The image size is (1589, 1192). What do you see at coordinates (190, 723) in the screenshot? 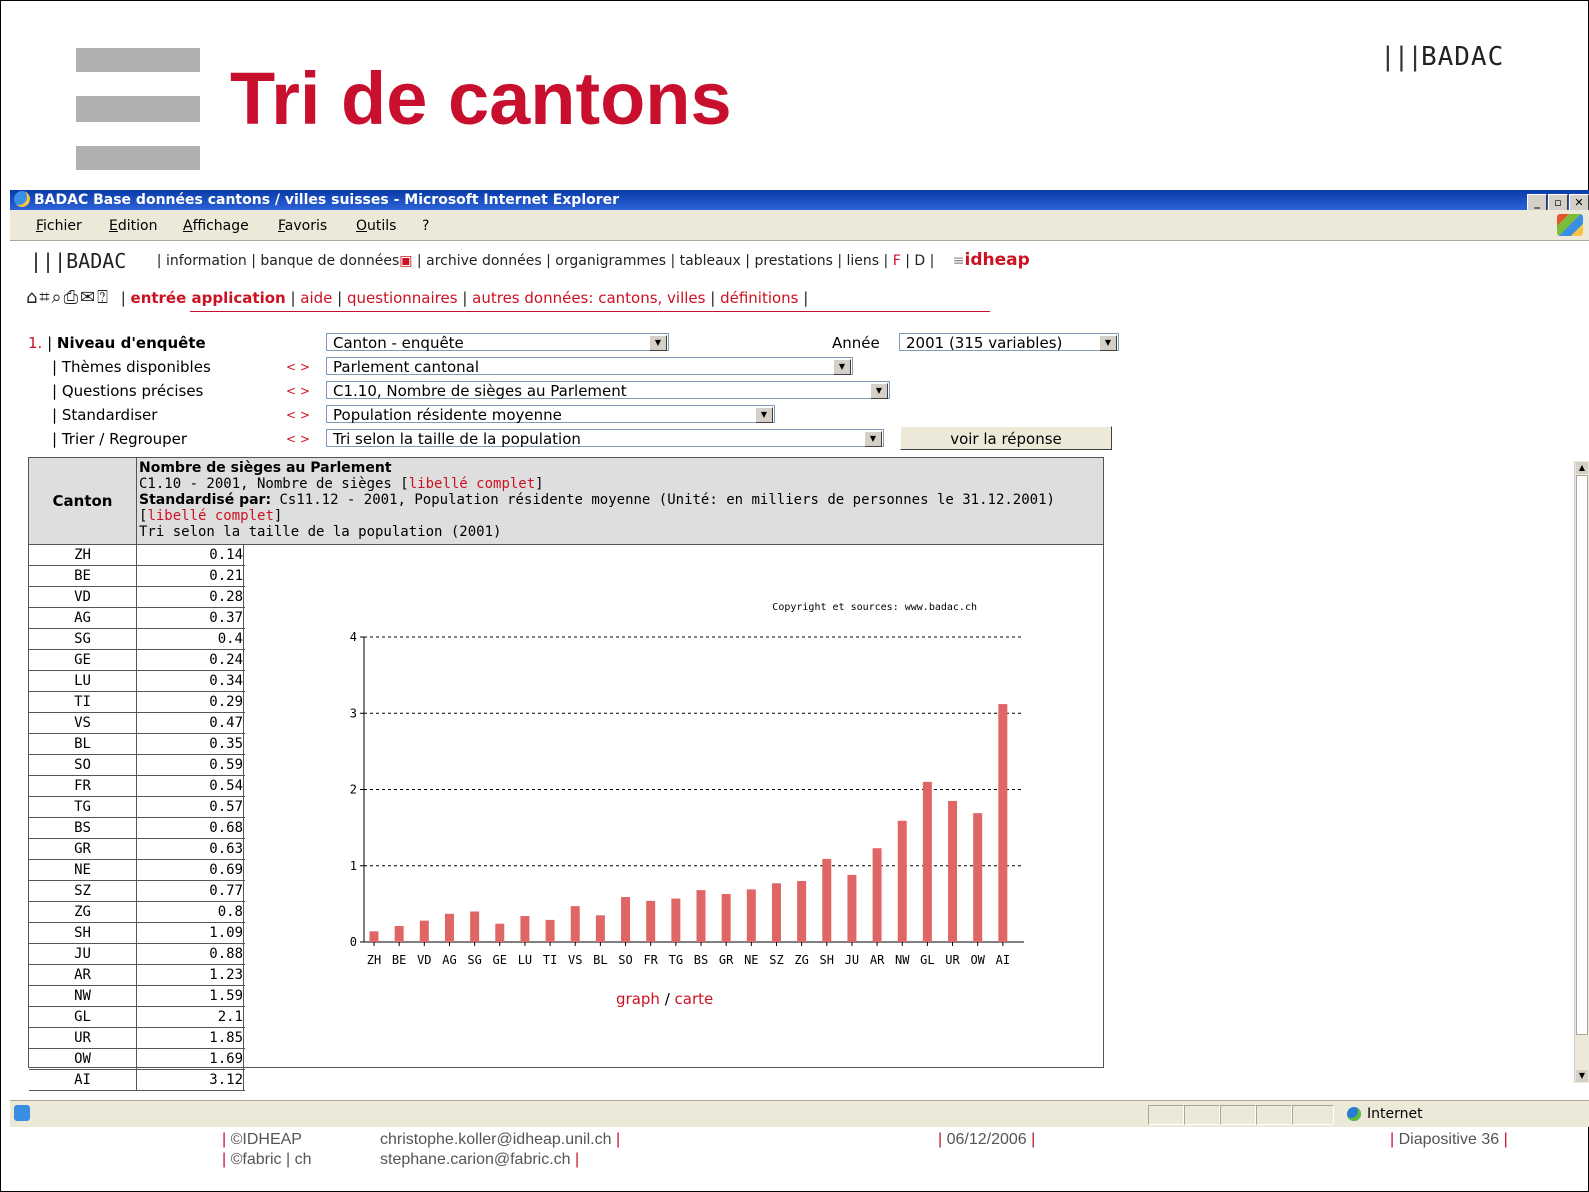
I see `value-cell: 0.47` at bounding box center [190, 723].